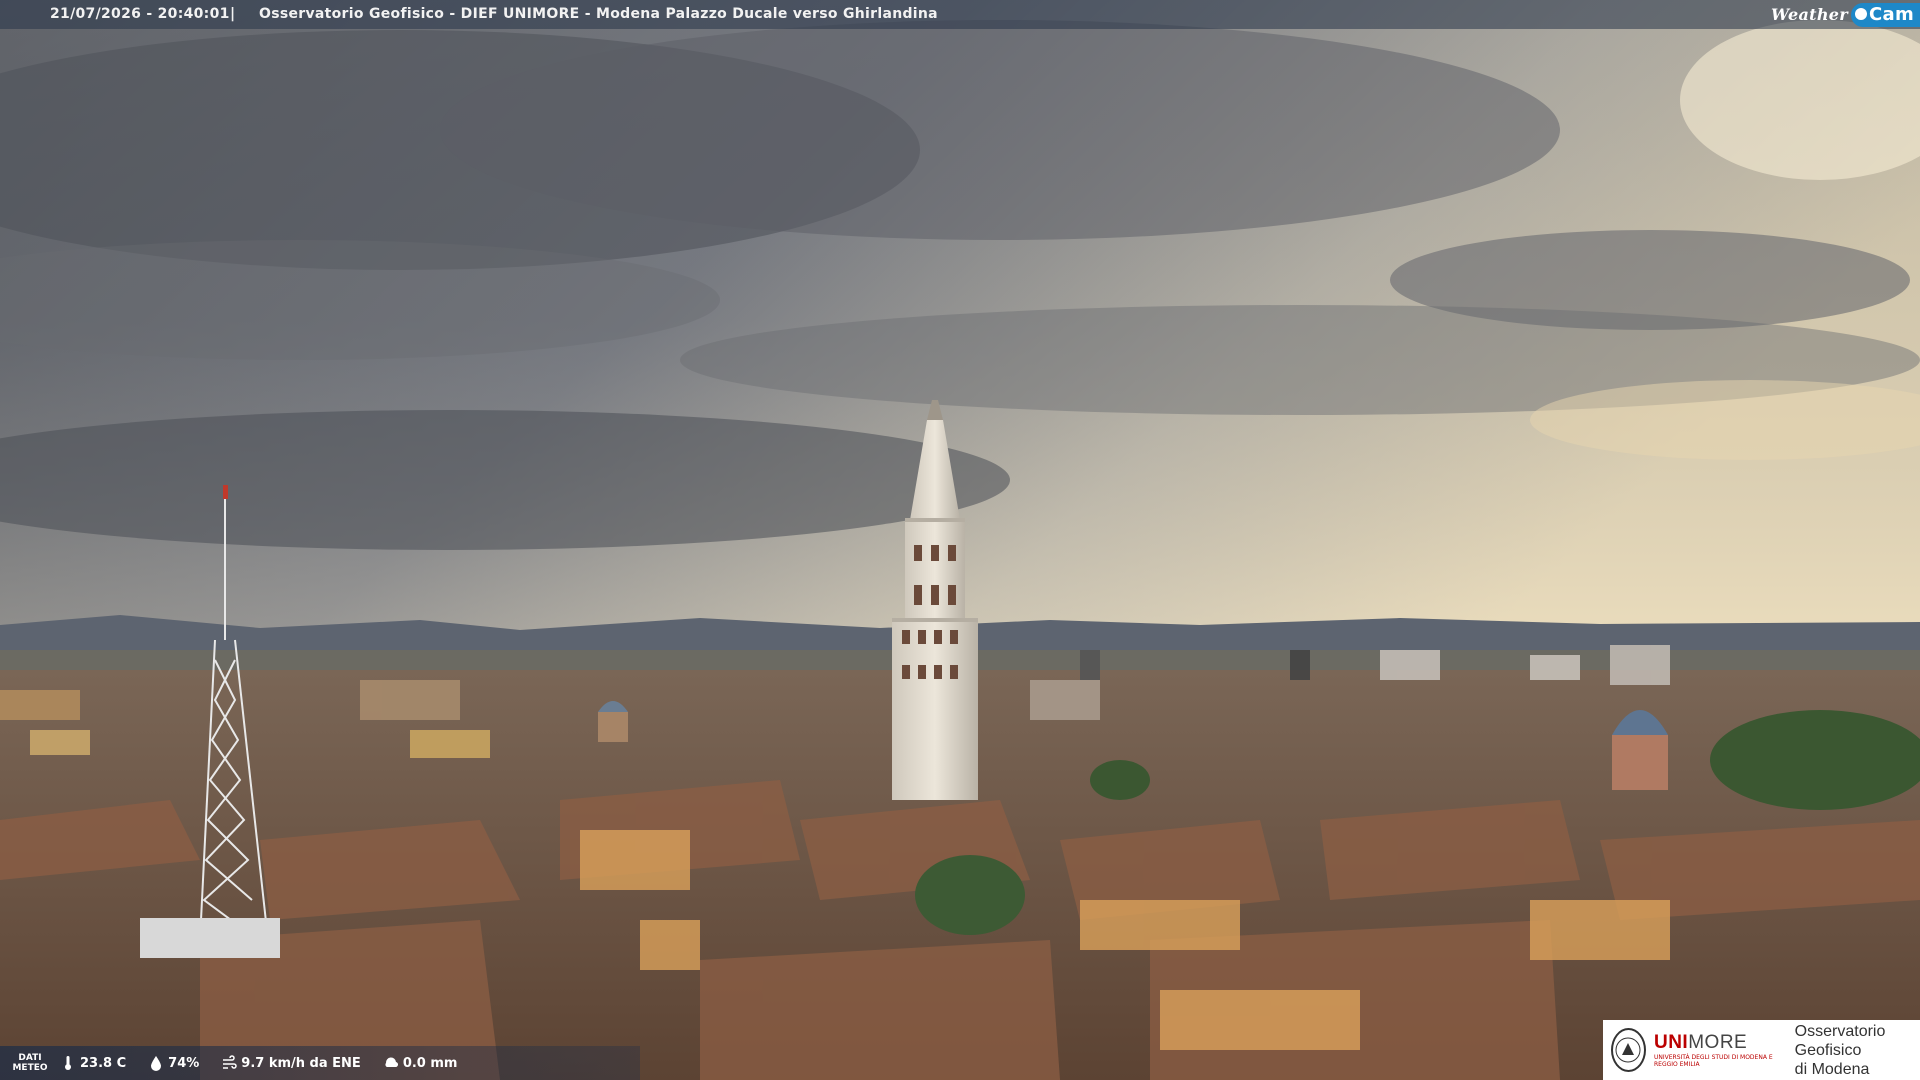 This screenshot has width=1920, height=1080. I want to click on unimore-more: MORE, so click(1718, 1042).